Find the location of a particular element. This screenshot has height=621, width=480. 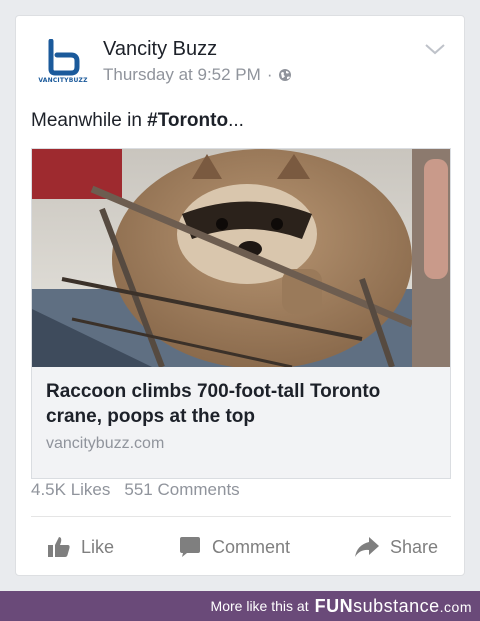

comment-button: Comment is located at coordinates (234, 547).